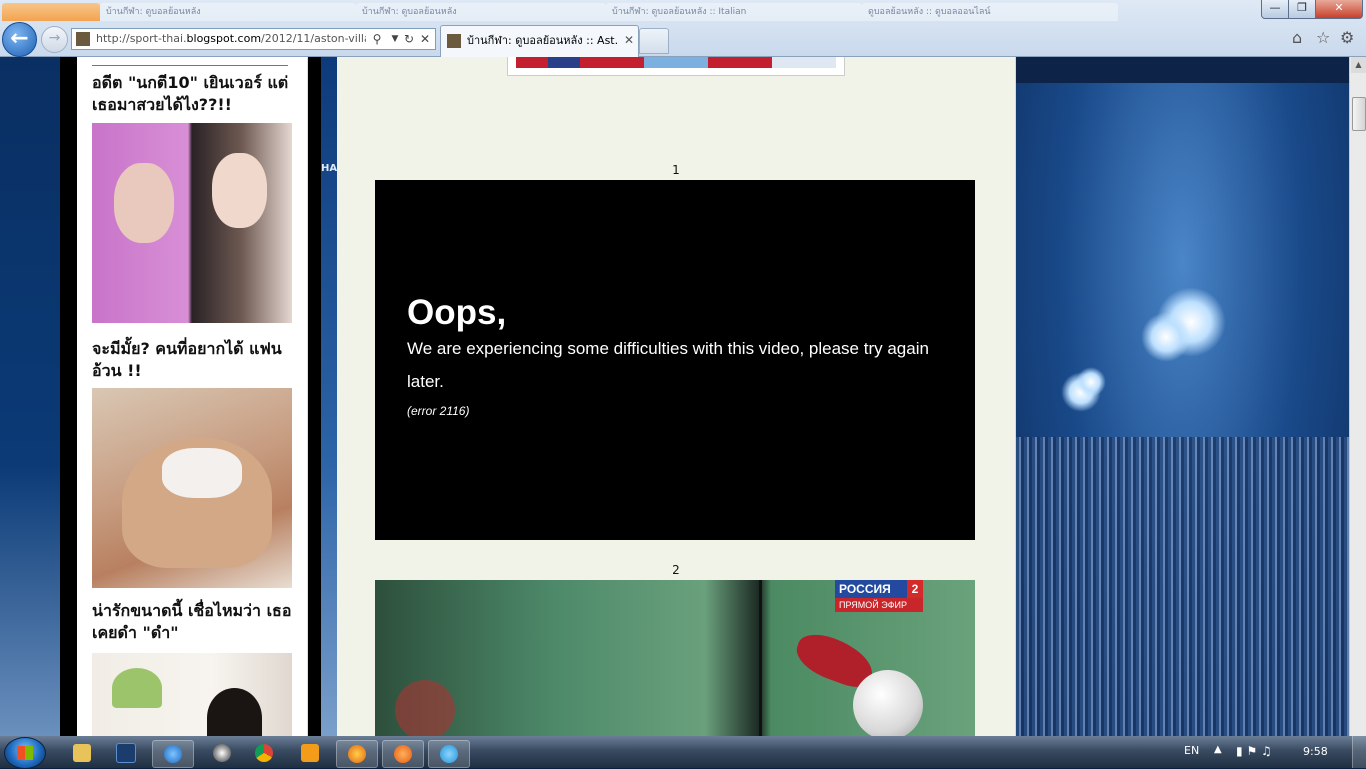  I want to click on taskbar-media-player, so click(222, 753).